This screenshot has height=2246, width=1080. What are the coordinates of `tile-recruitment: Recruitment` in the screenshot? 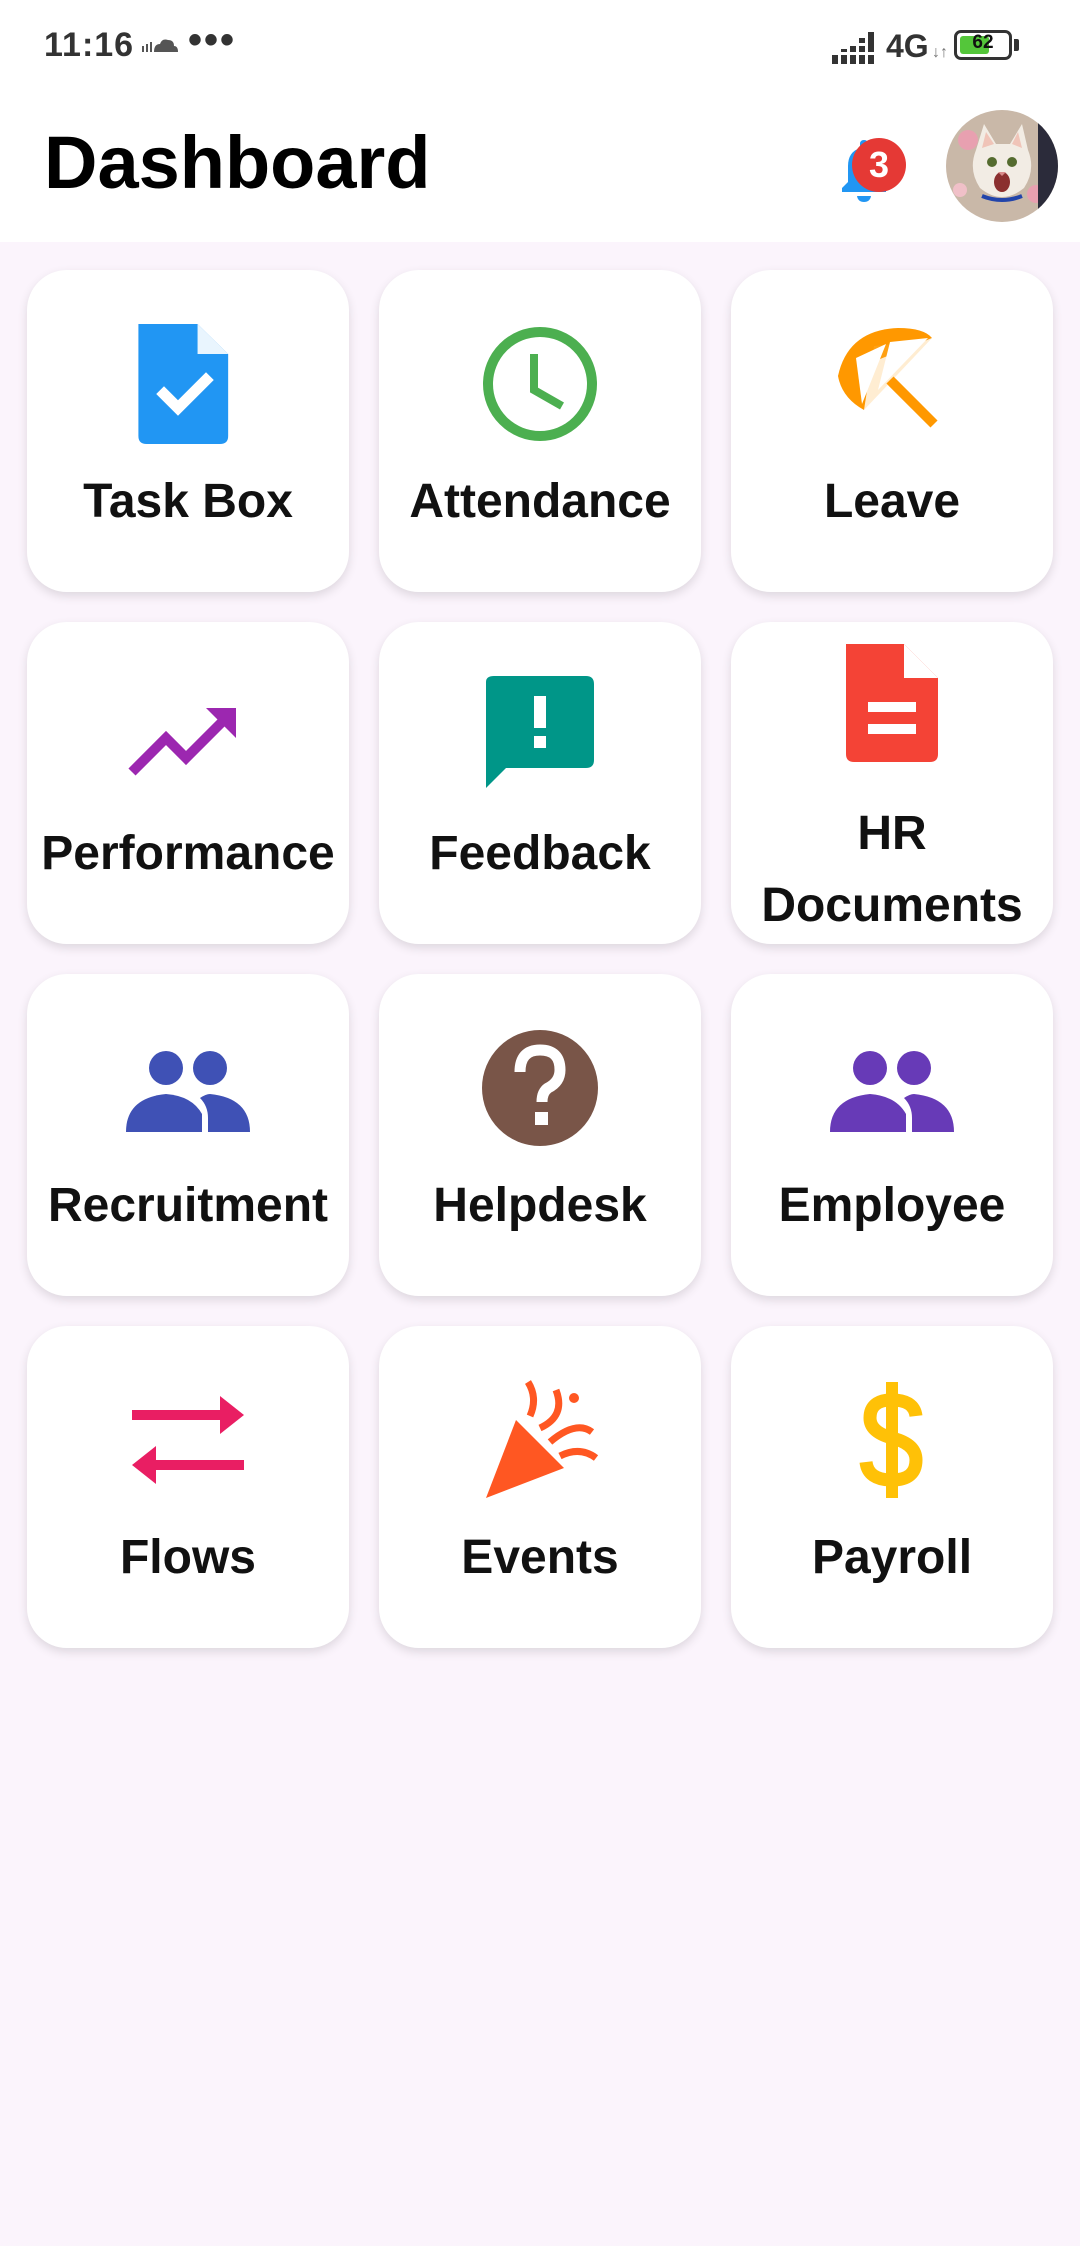 It's located at (188, 1135).